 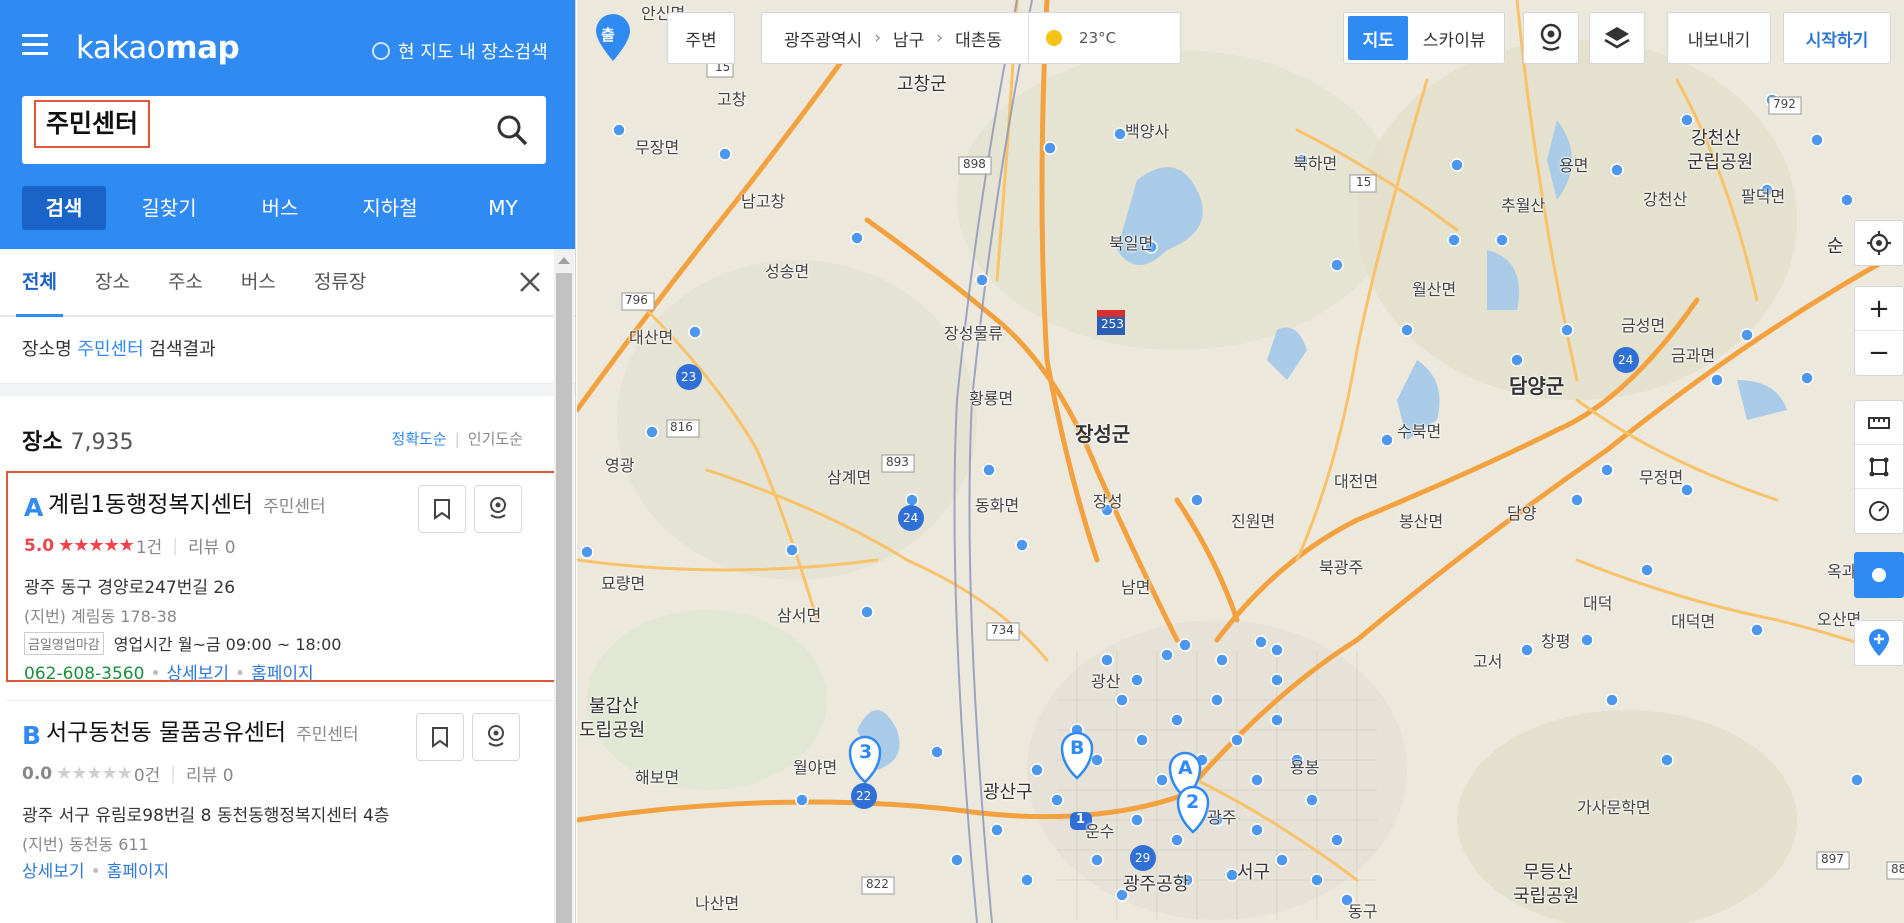 I want to click on crosshair-icon, so click(x=1879, y=243).